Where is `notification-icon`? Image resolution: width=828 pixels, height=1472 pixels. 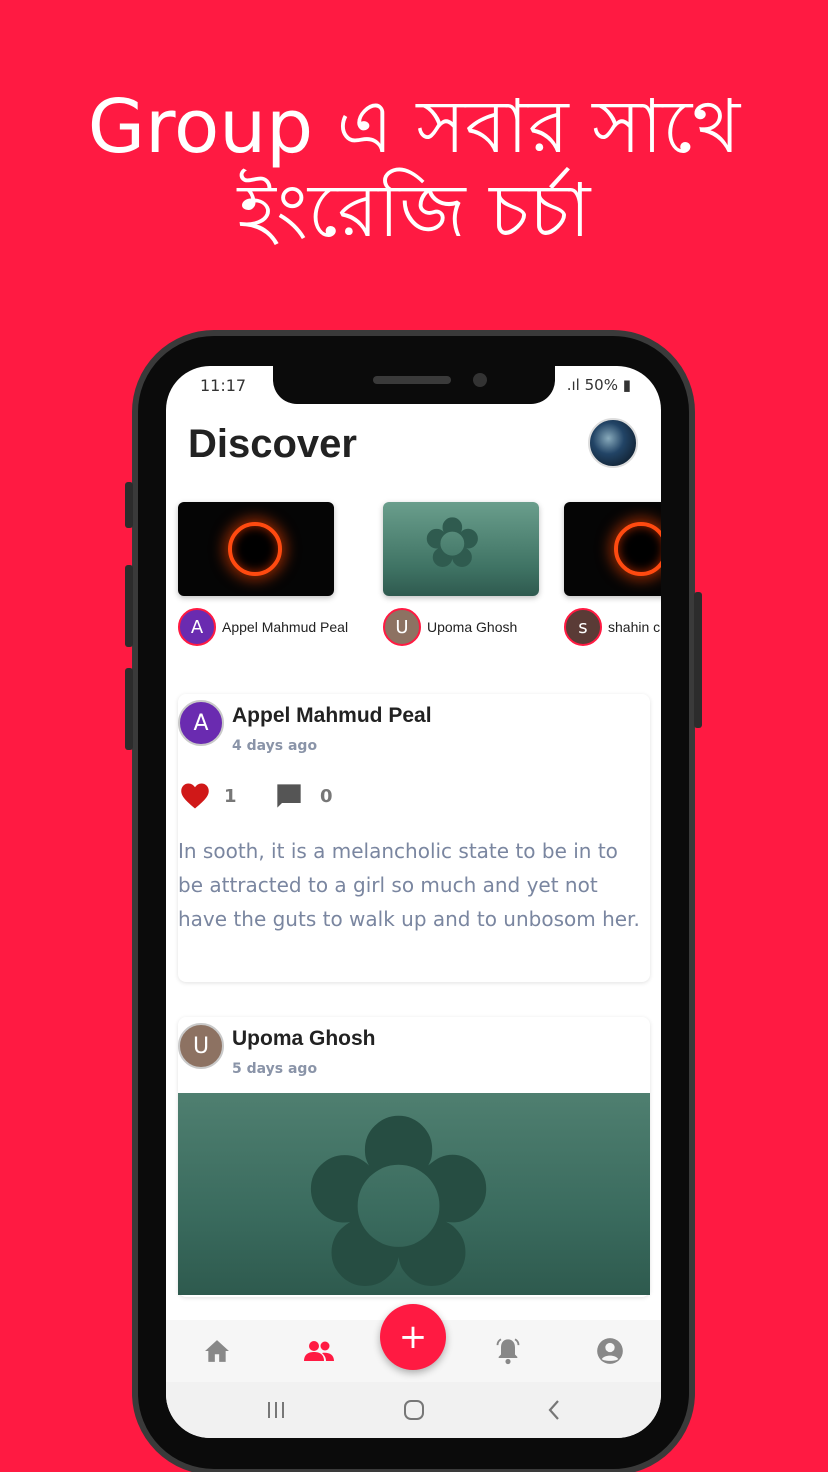 notification-icon is located at coordinates (508, 1351).